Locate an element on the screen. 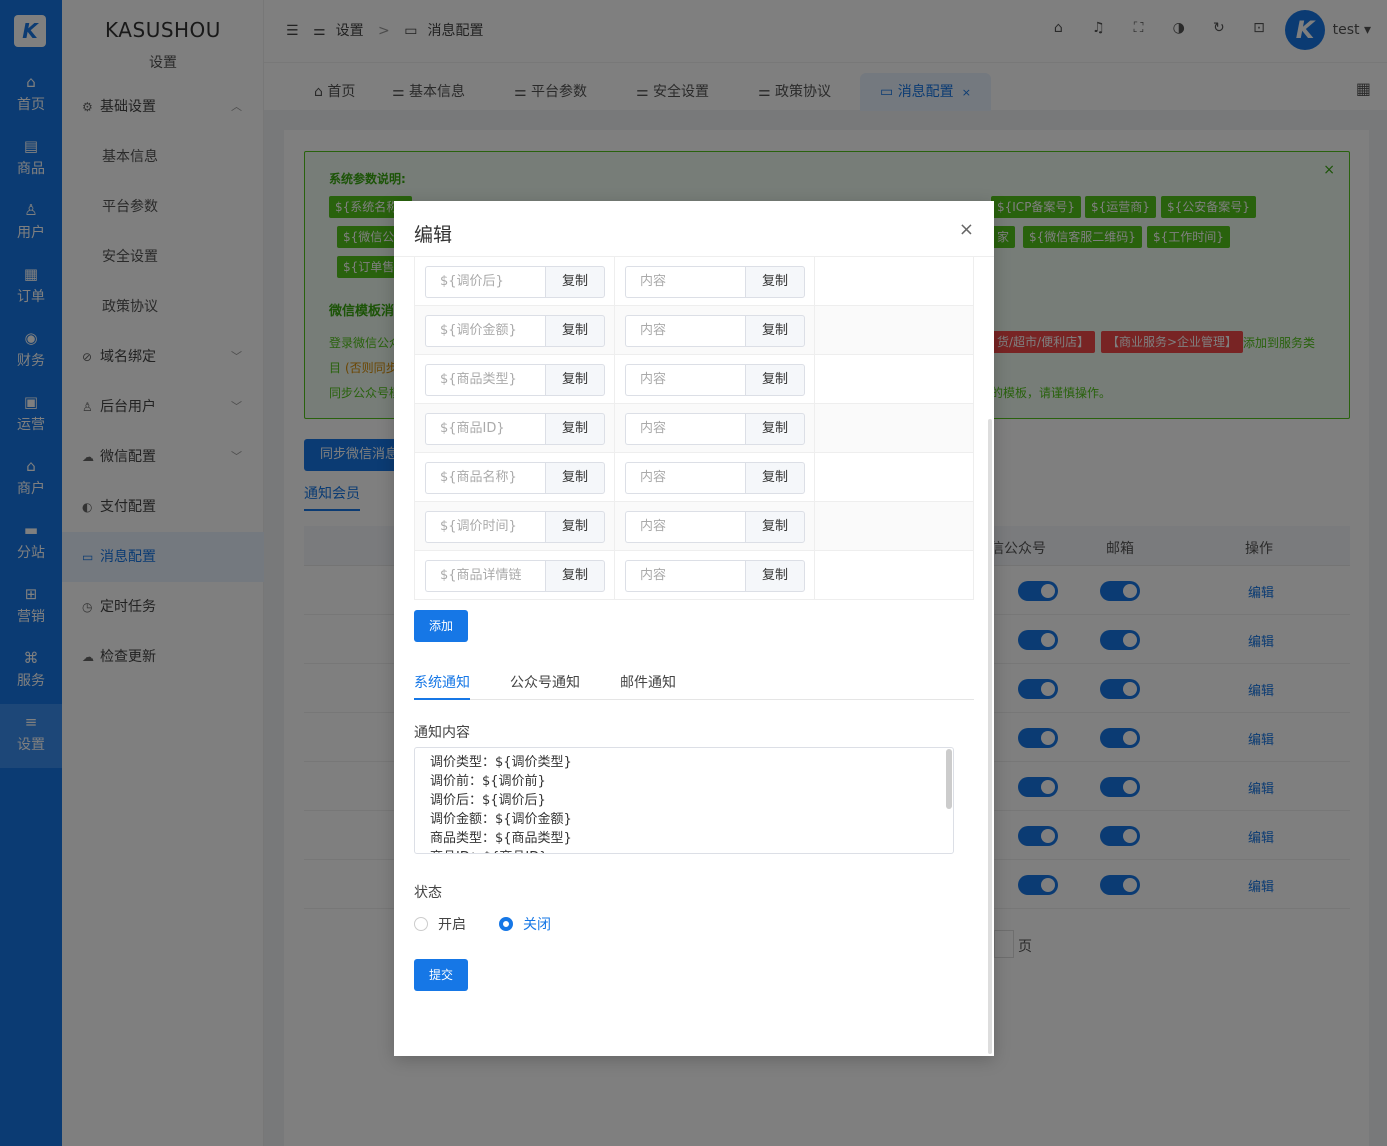 The height and width of the screenshot is (1146, 1387). variable-row: ${调价后} 复制 内容 复制 is located at coordinates (694, 281).